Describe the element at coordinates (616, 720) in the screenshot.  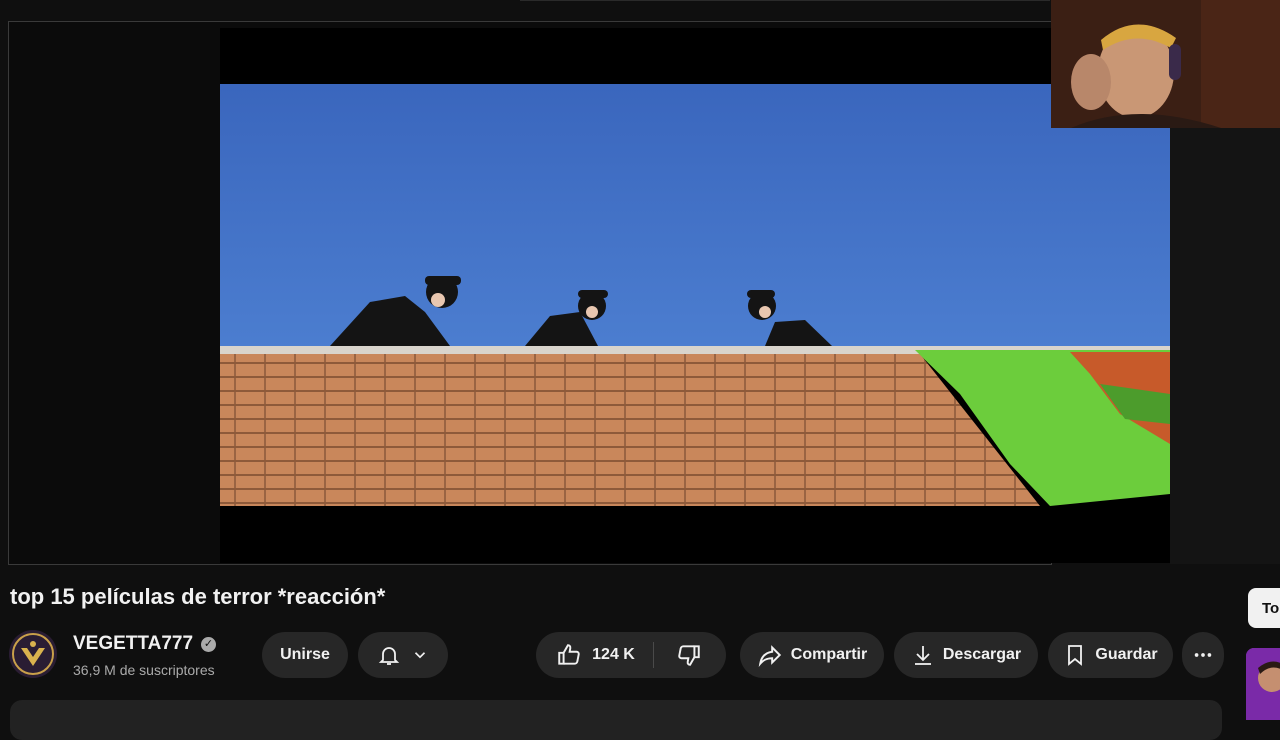
I see `description-box` at that location.